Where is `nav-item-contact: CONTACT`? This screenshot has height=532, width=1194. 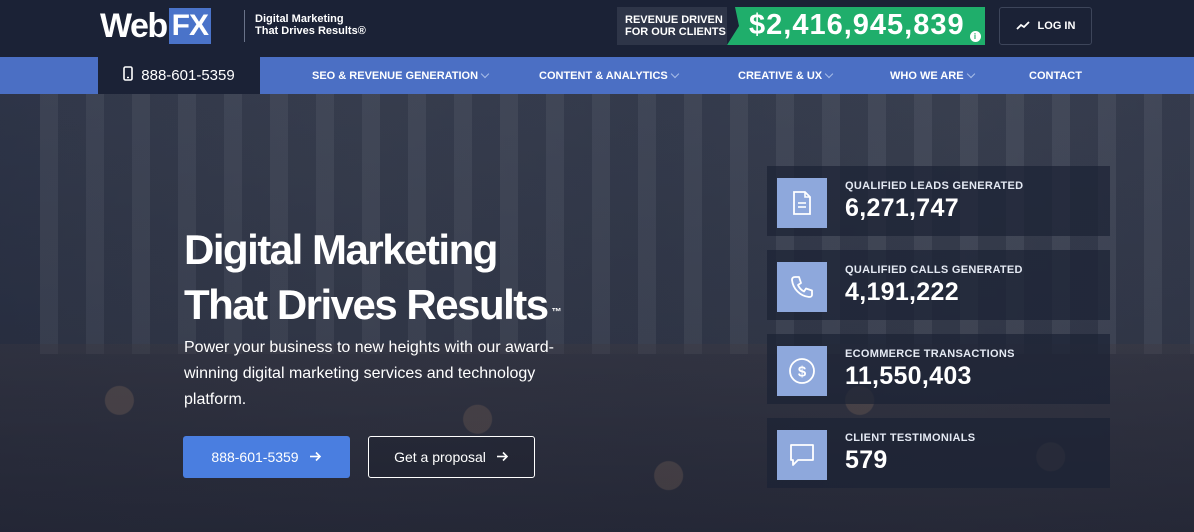 nav-item-contact: CONTACT is located at coordinates (1055, 75).